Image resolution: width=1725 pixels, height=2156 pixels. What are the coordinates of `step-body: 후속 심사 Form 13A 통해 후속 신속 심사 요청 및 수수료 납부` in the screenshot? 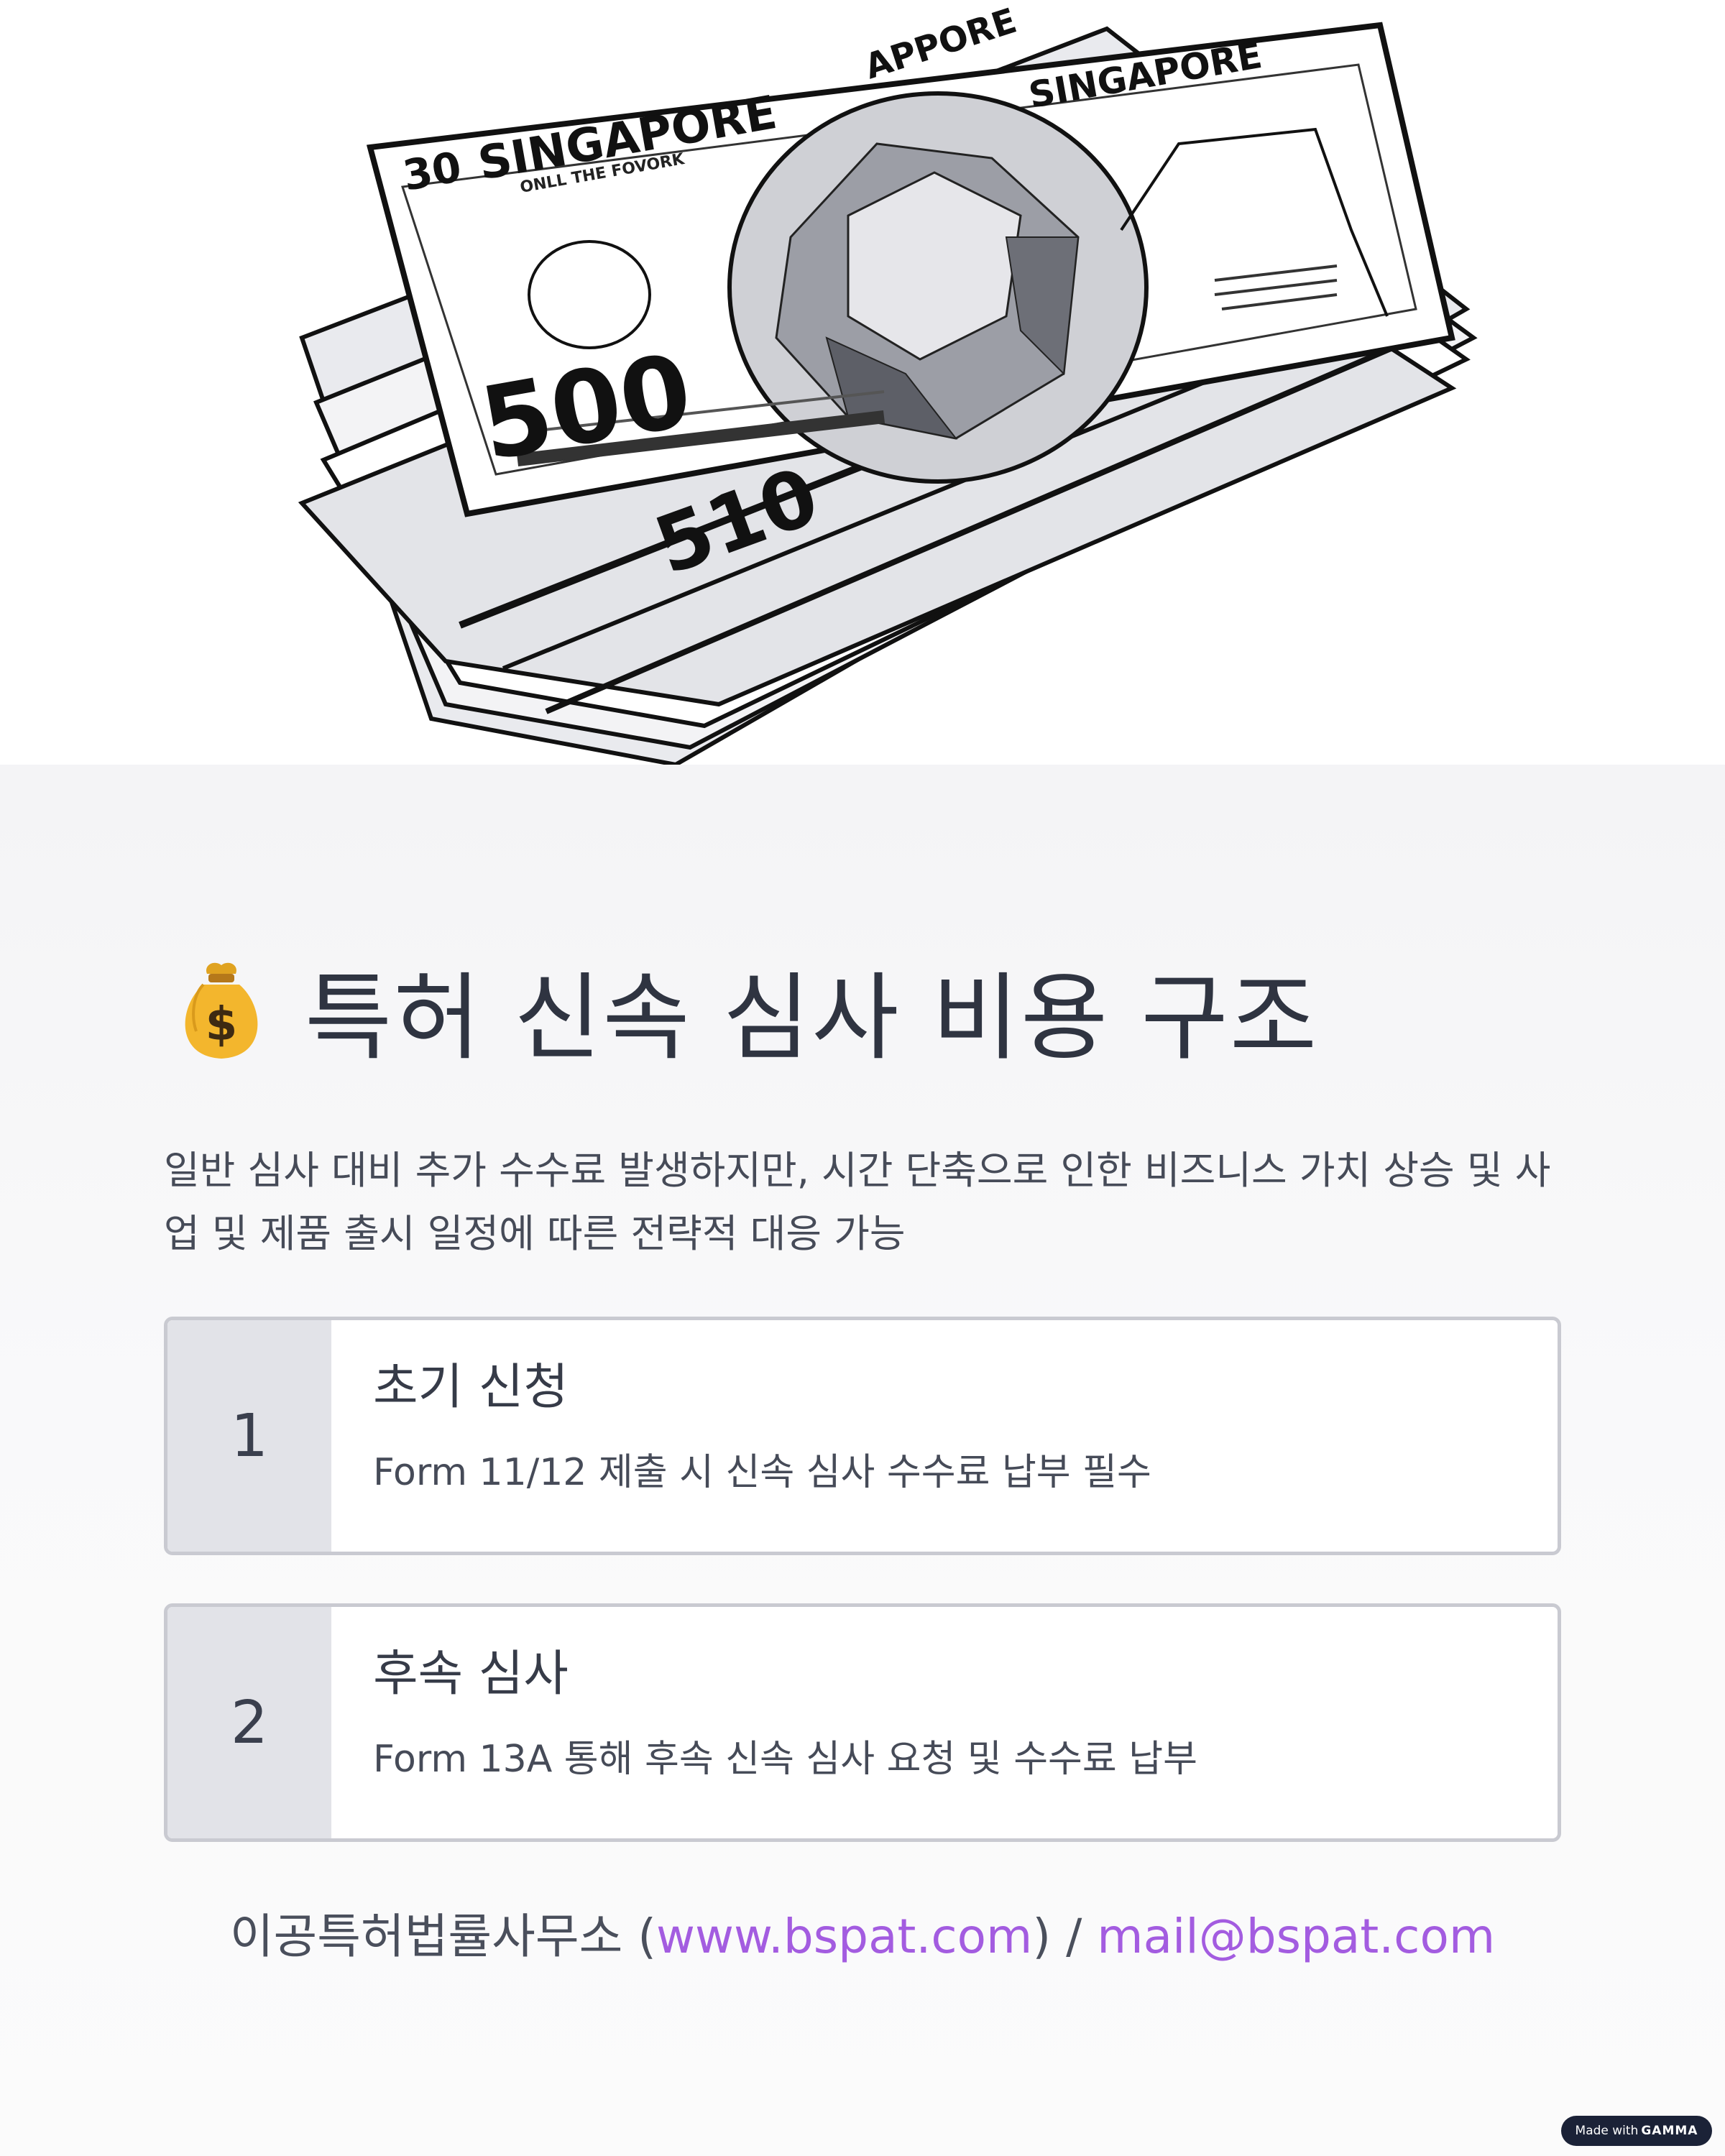 It's located at (764, 1723).